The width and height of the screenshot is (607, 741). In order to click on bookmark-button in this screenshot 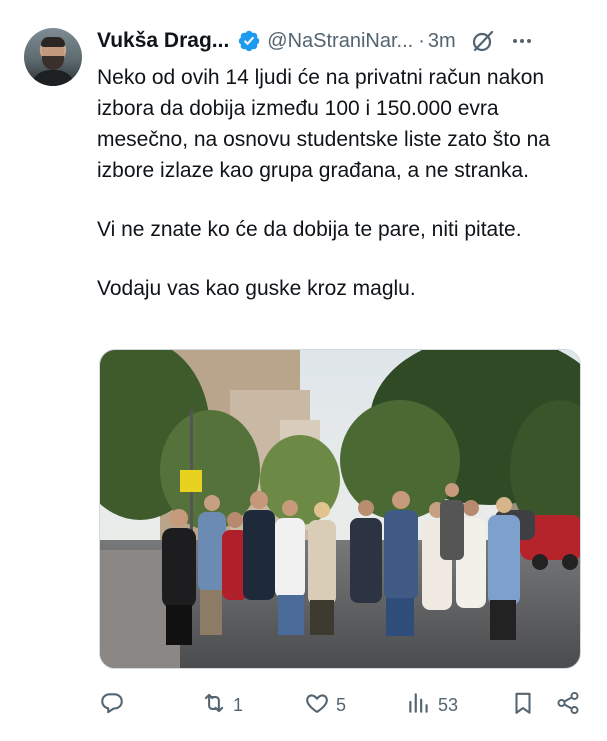, I will do `click(523, 705)`.